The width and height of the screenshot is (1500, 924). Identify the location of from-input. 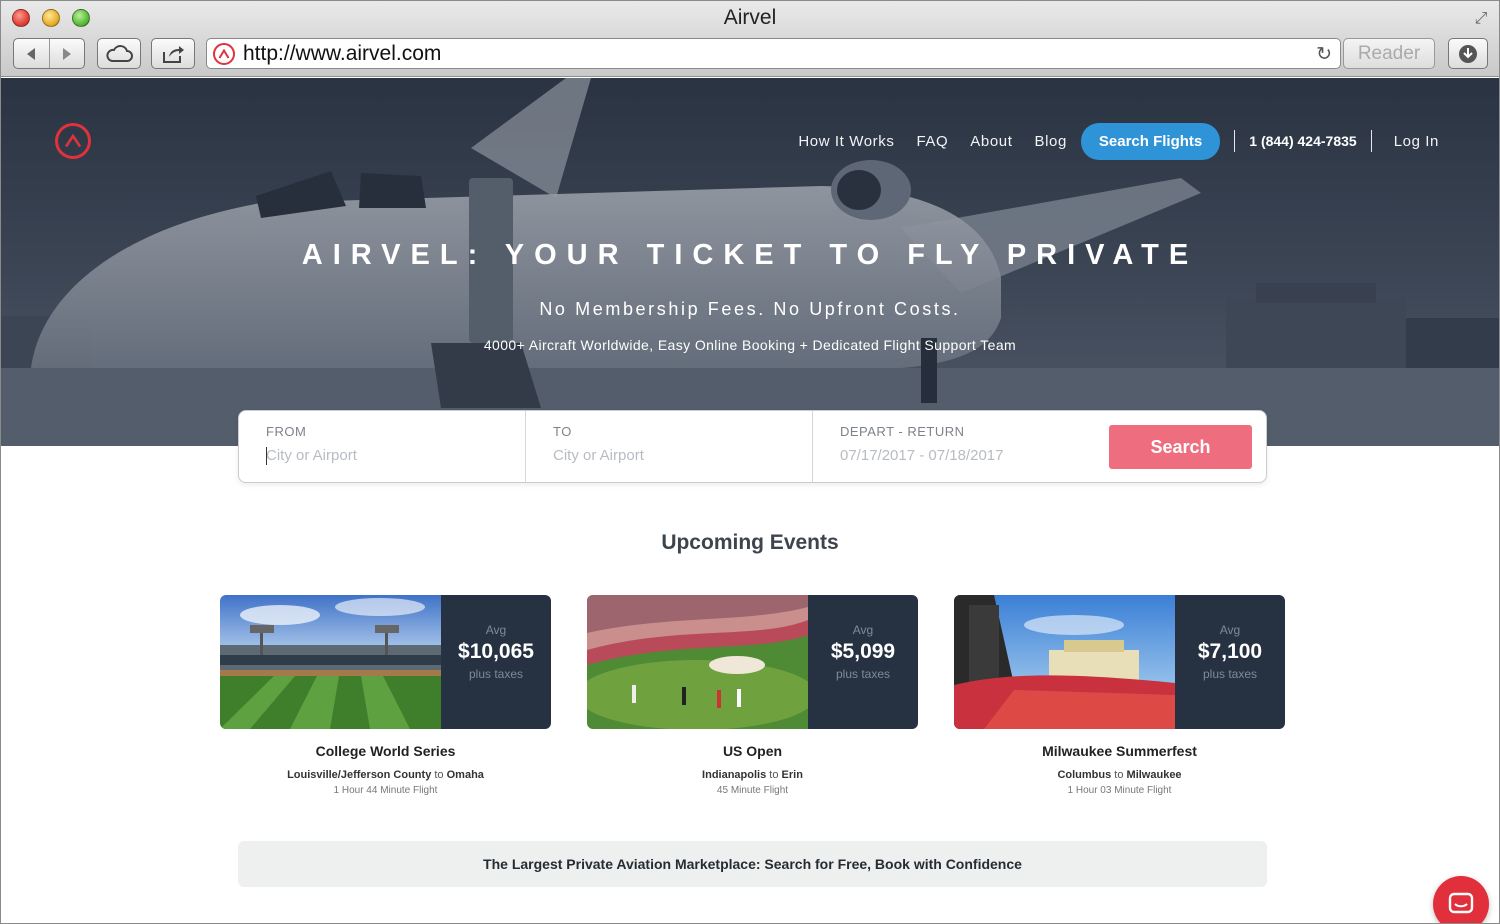
(381, 455).